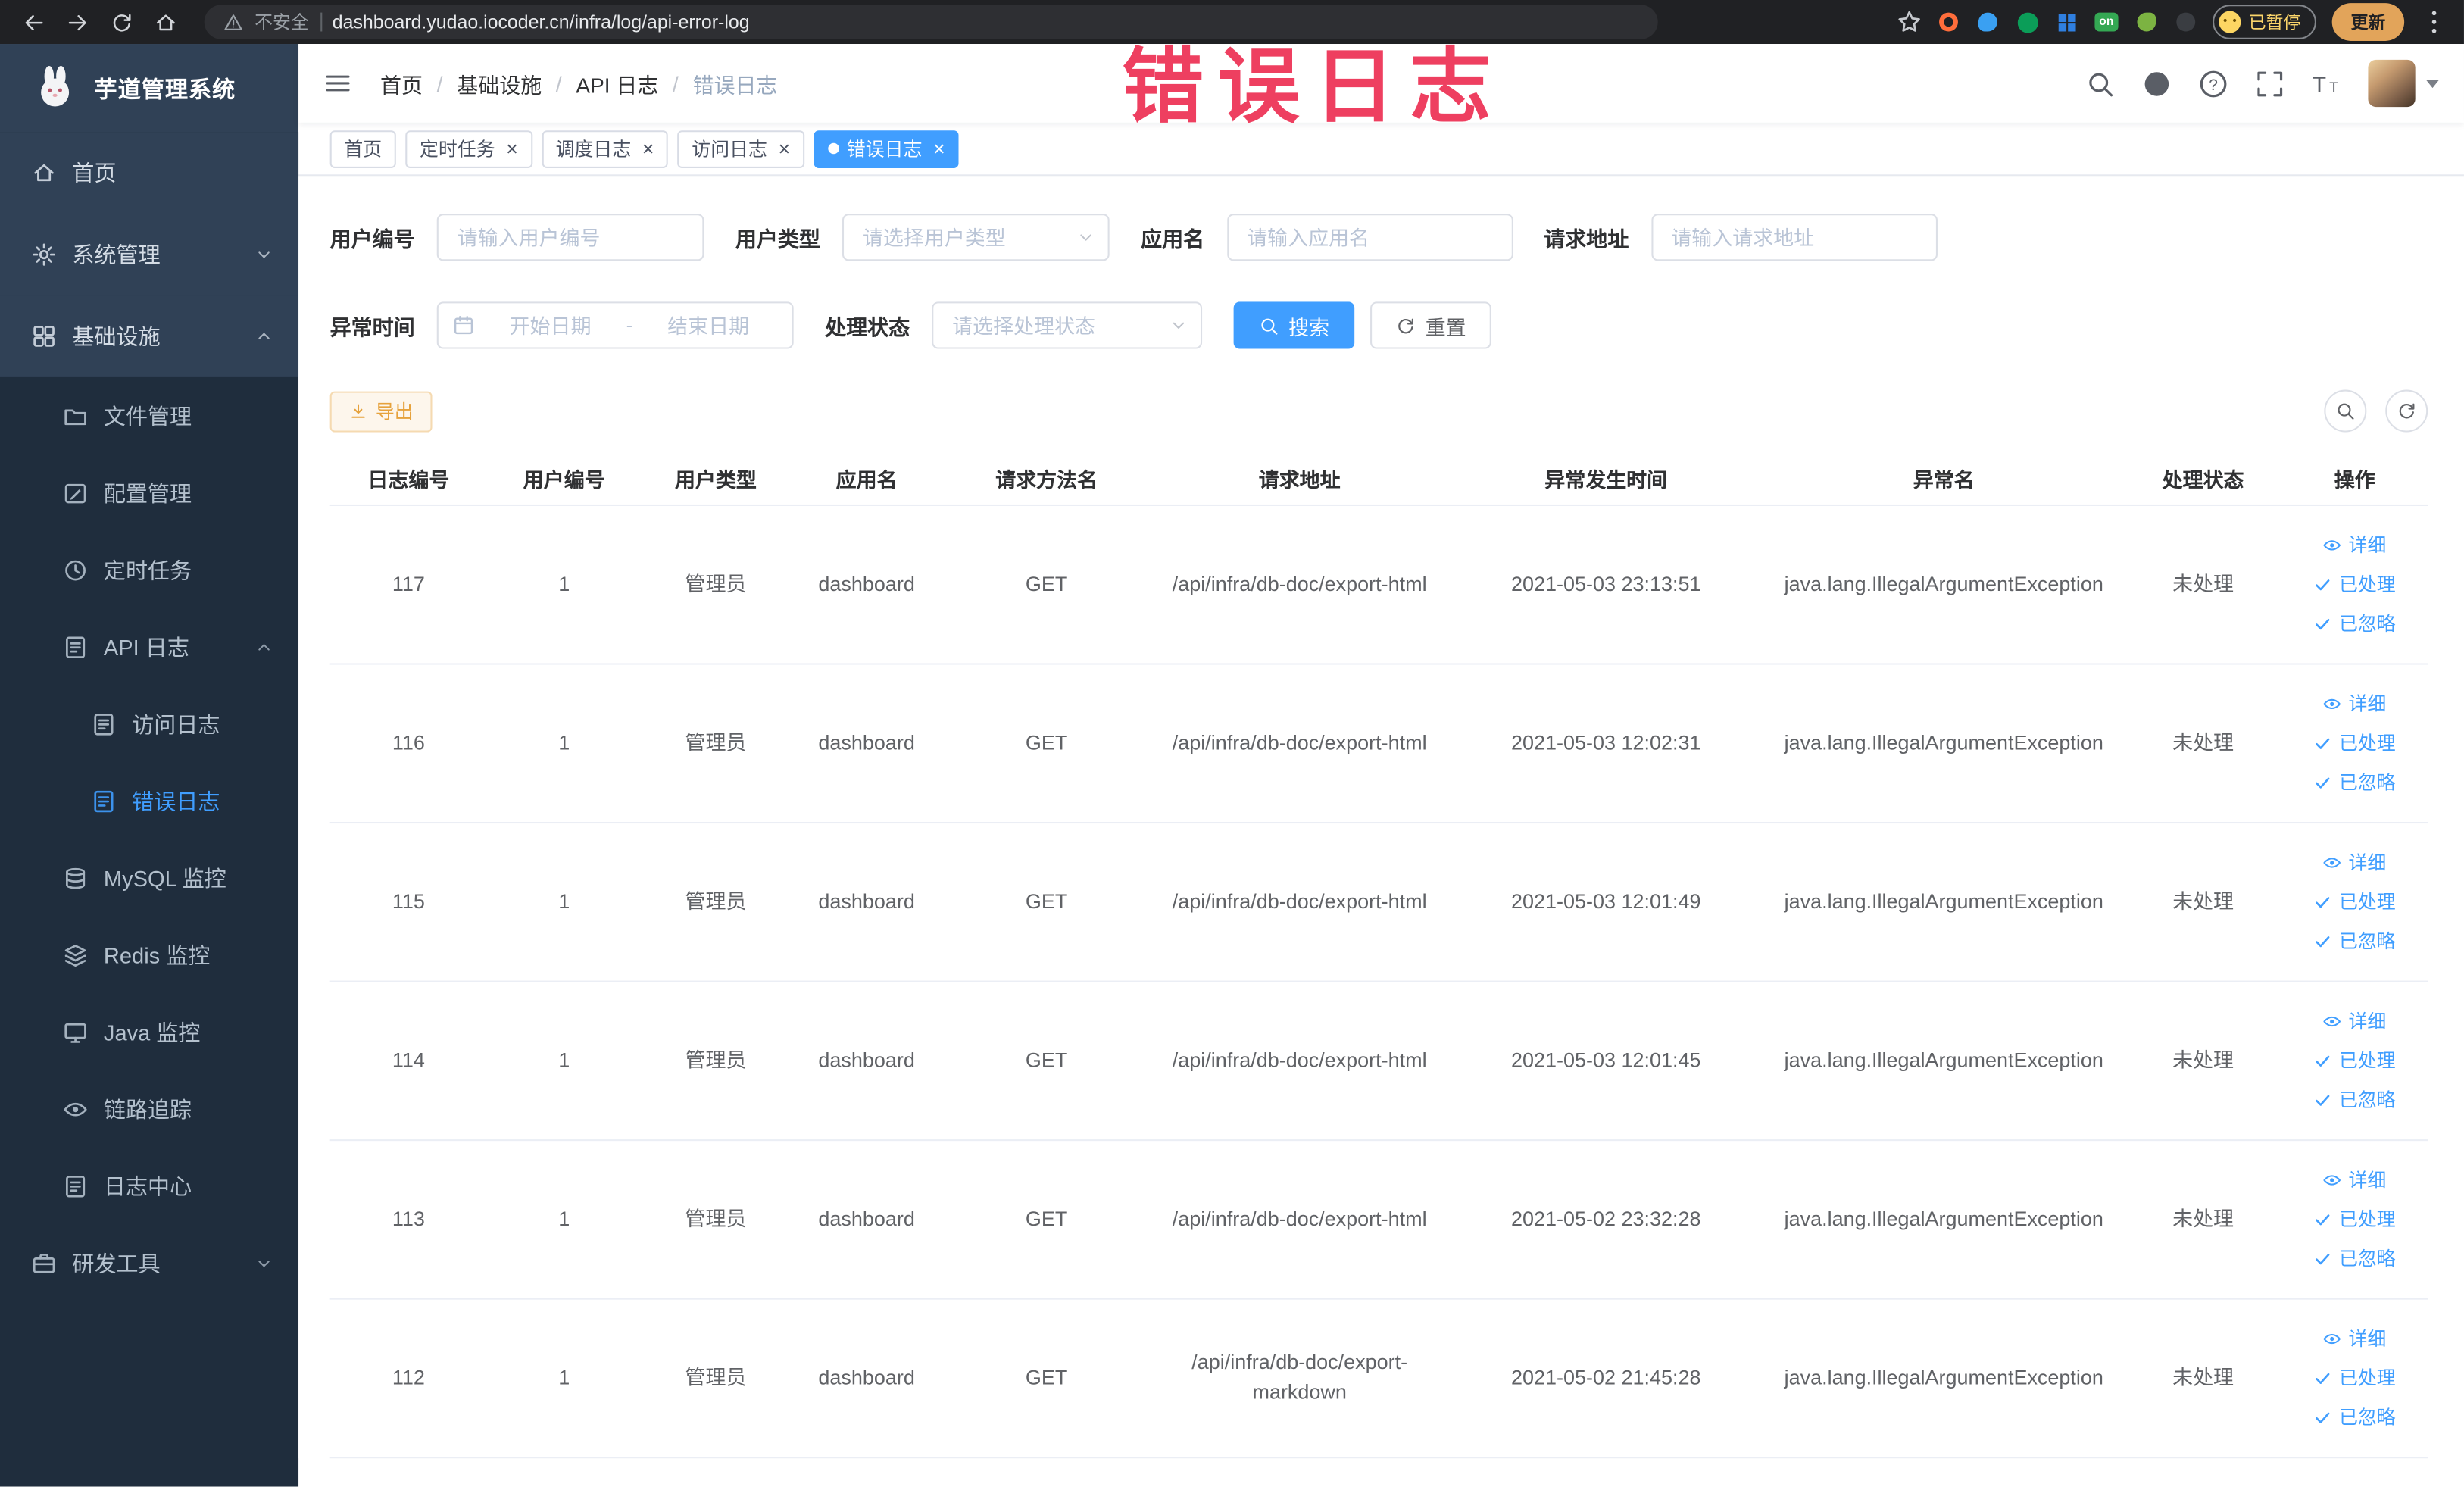 The image size is (2464, 1487). What do you see at coordinates (1944, 480) in the screenshot?
I see `table-header-cell: 异常名` at bounding box center [1944, 480].